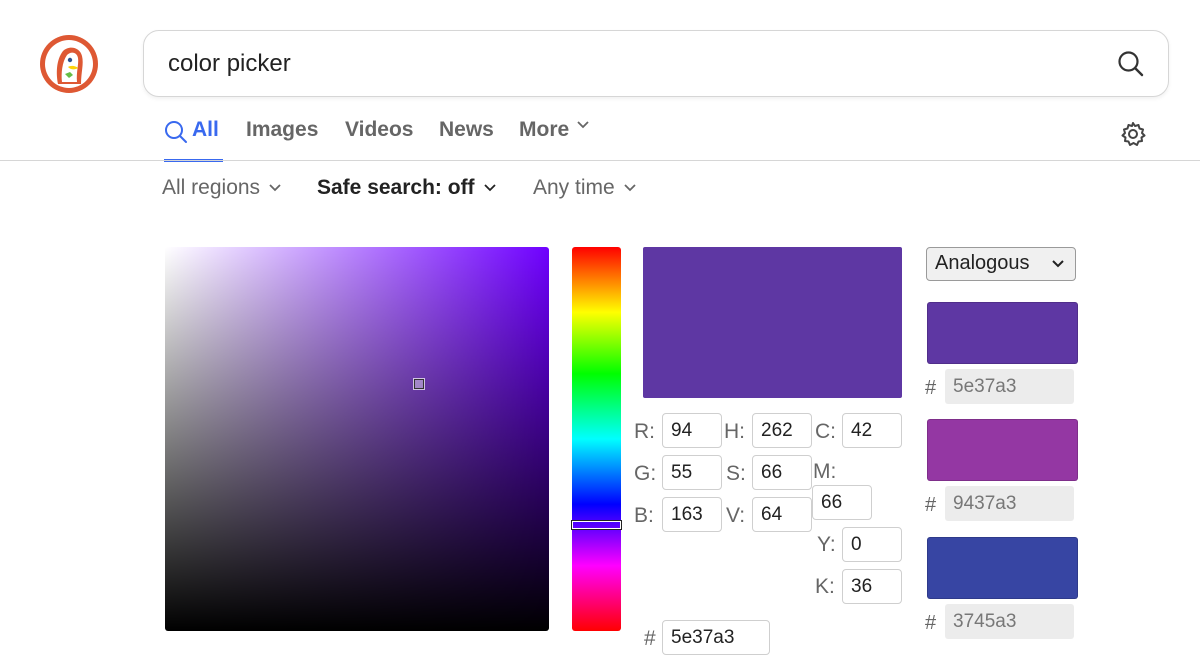 The height and width of the screenshot is (667, 1200). Describe the element at coordinates (825, 586) in the screenshot. I see `key-label: K:` at that location.